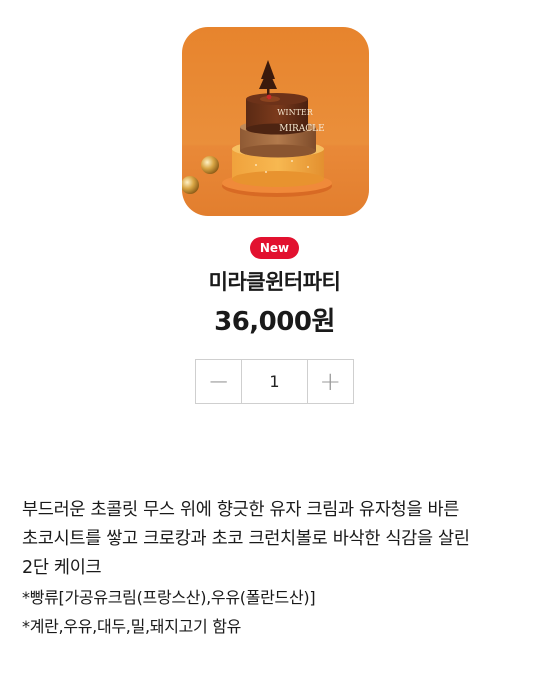 Image resolution: width=549 pixels, height=675 pixels. Describe the element at coordinates (330, 381) in the screenshot. I see `increase-quantity-button: +` at that location.